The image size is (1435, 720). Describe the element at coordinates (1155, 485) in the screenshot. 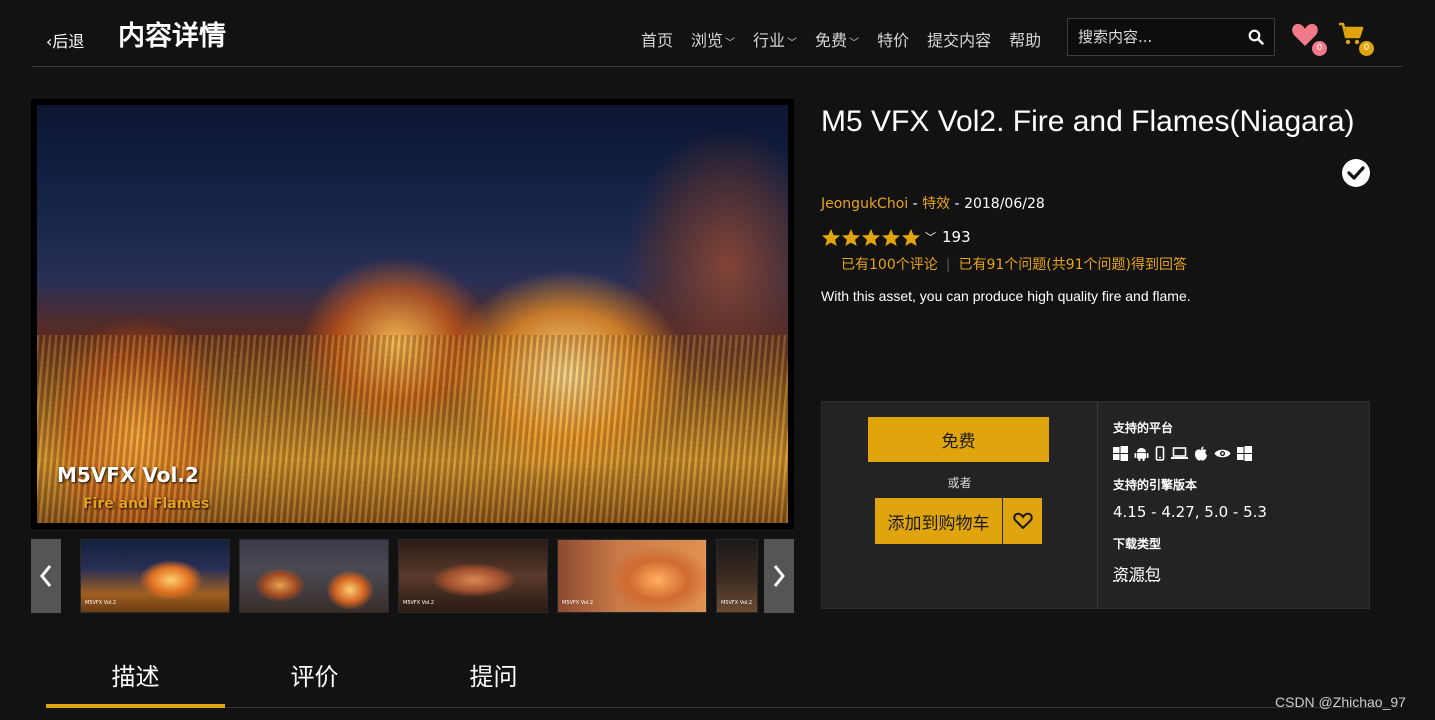

I see `engine-versions-label: 支持的引擎版本` at that location.